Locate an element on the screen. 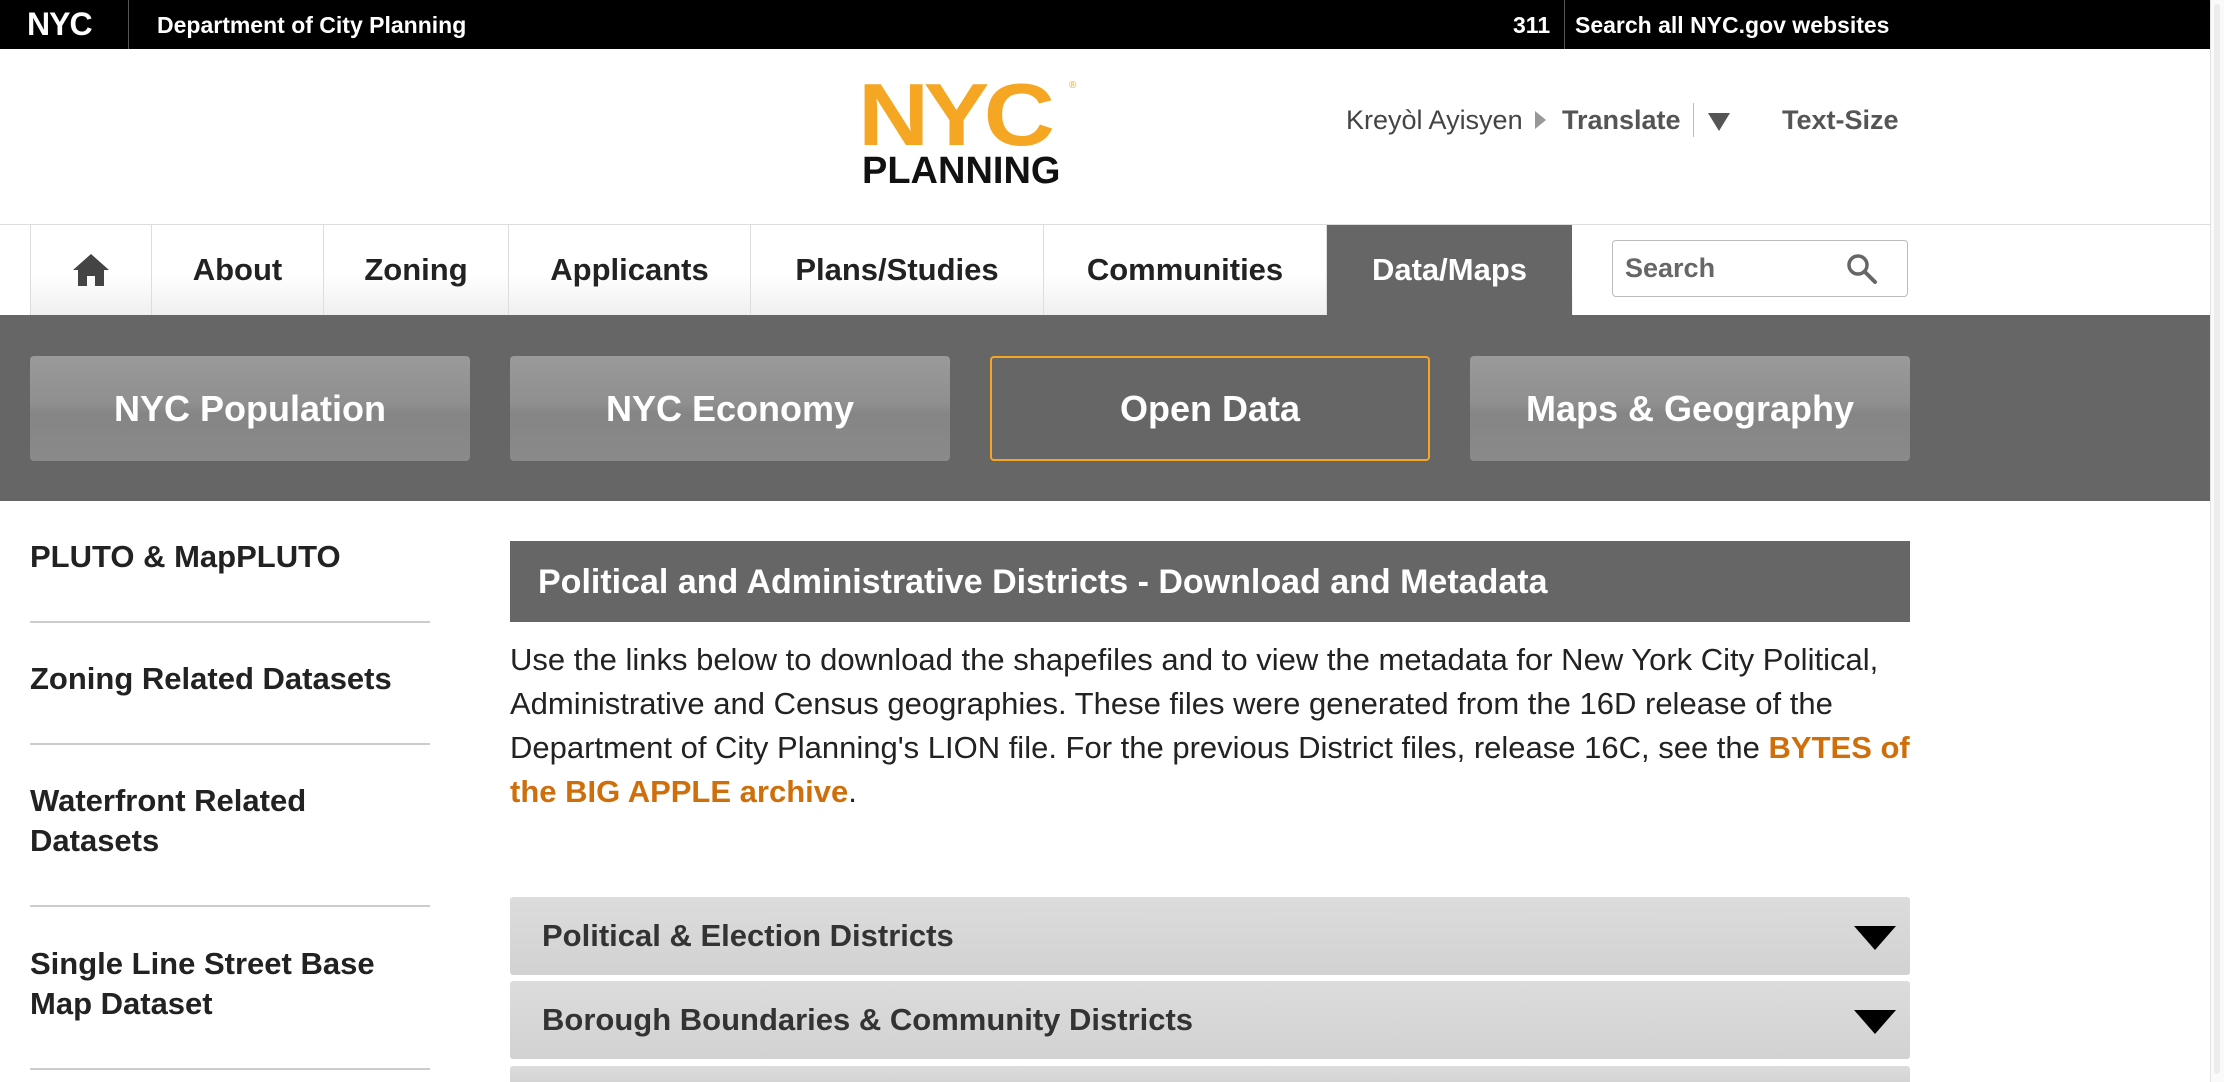 The width and height of the screenshot is (2224, 1082). logo-registered-mark: ® is located at coordinates (1073, 85).